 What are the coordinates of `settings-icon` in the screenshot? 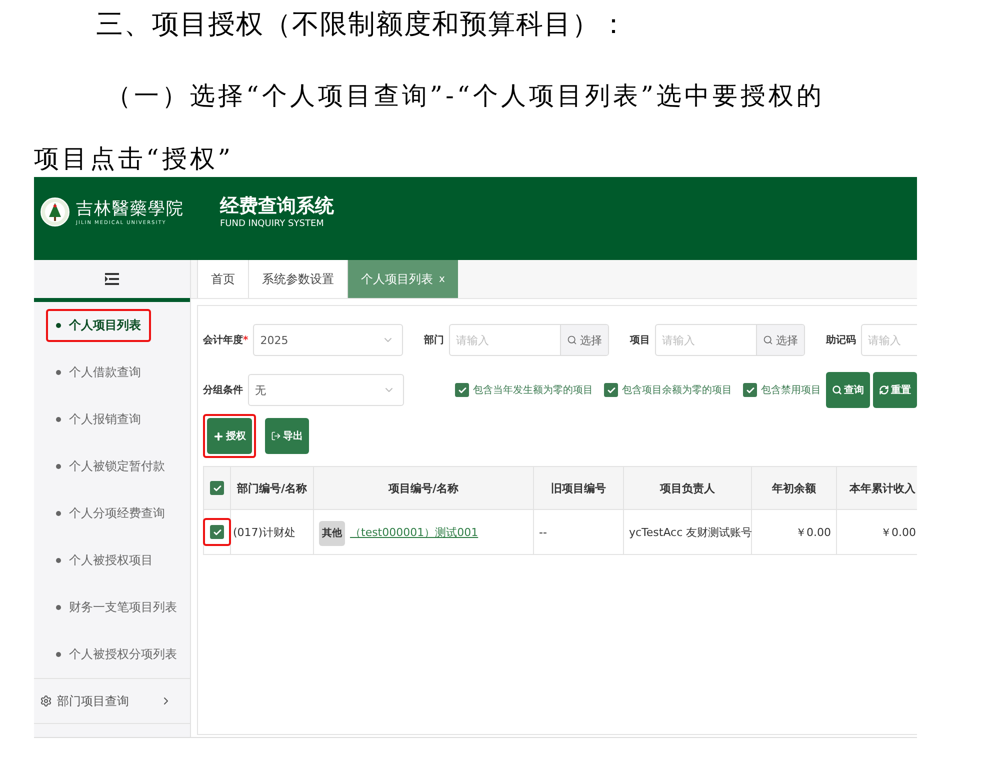 It's located at (46, 701).